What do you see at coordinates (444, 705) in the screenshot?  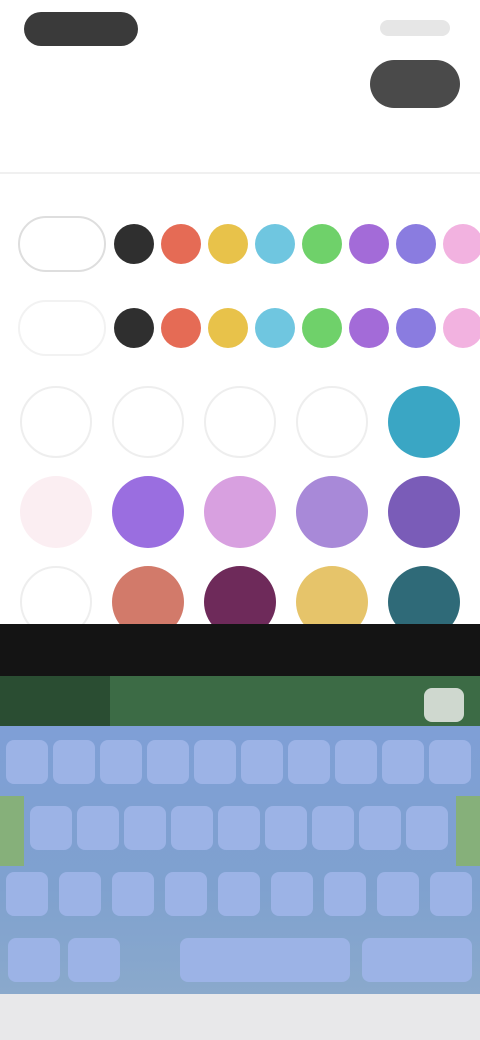 I see `input-bar-action-button` at bounding box center [444, 705].